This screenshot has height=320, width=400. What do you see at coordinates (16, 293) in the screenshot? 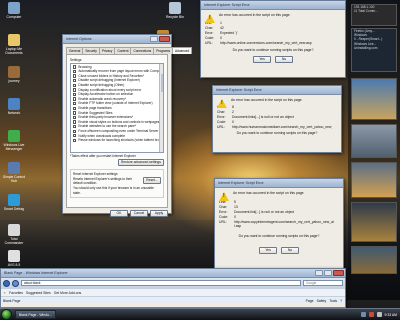
I see `favorites-button: Favorites` at bounding box center [16, 293].